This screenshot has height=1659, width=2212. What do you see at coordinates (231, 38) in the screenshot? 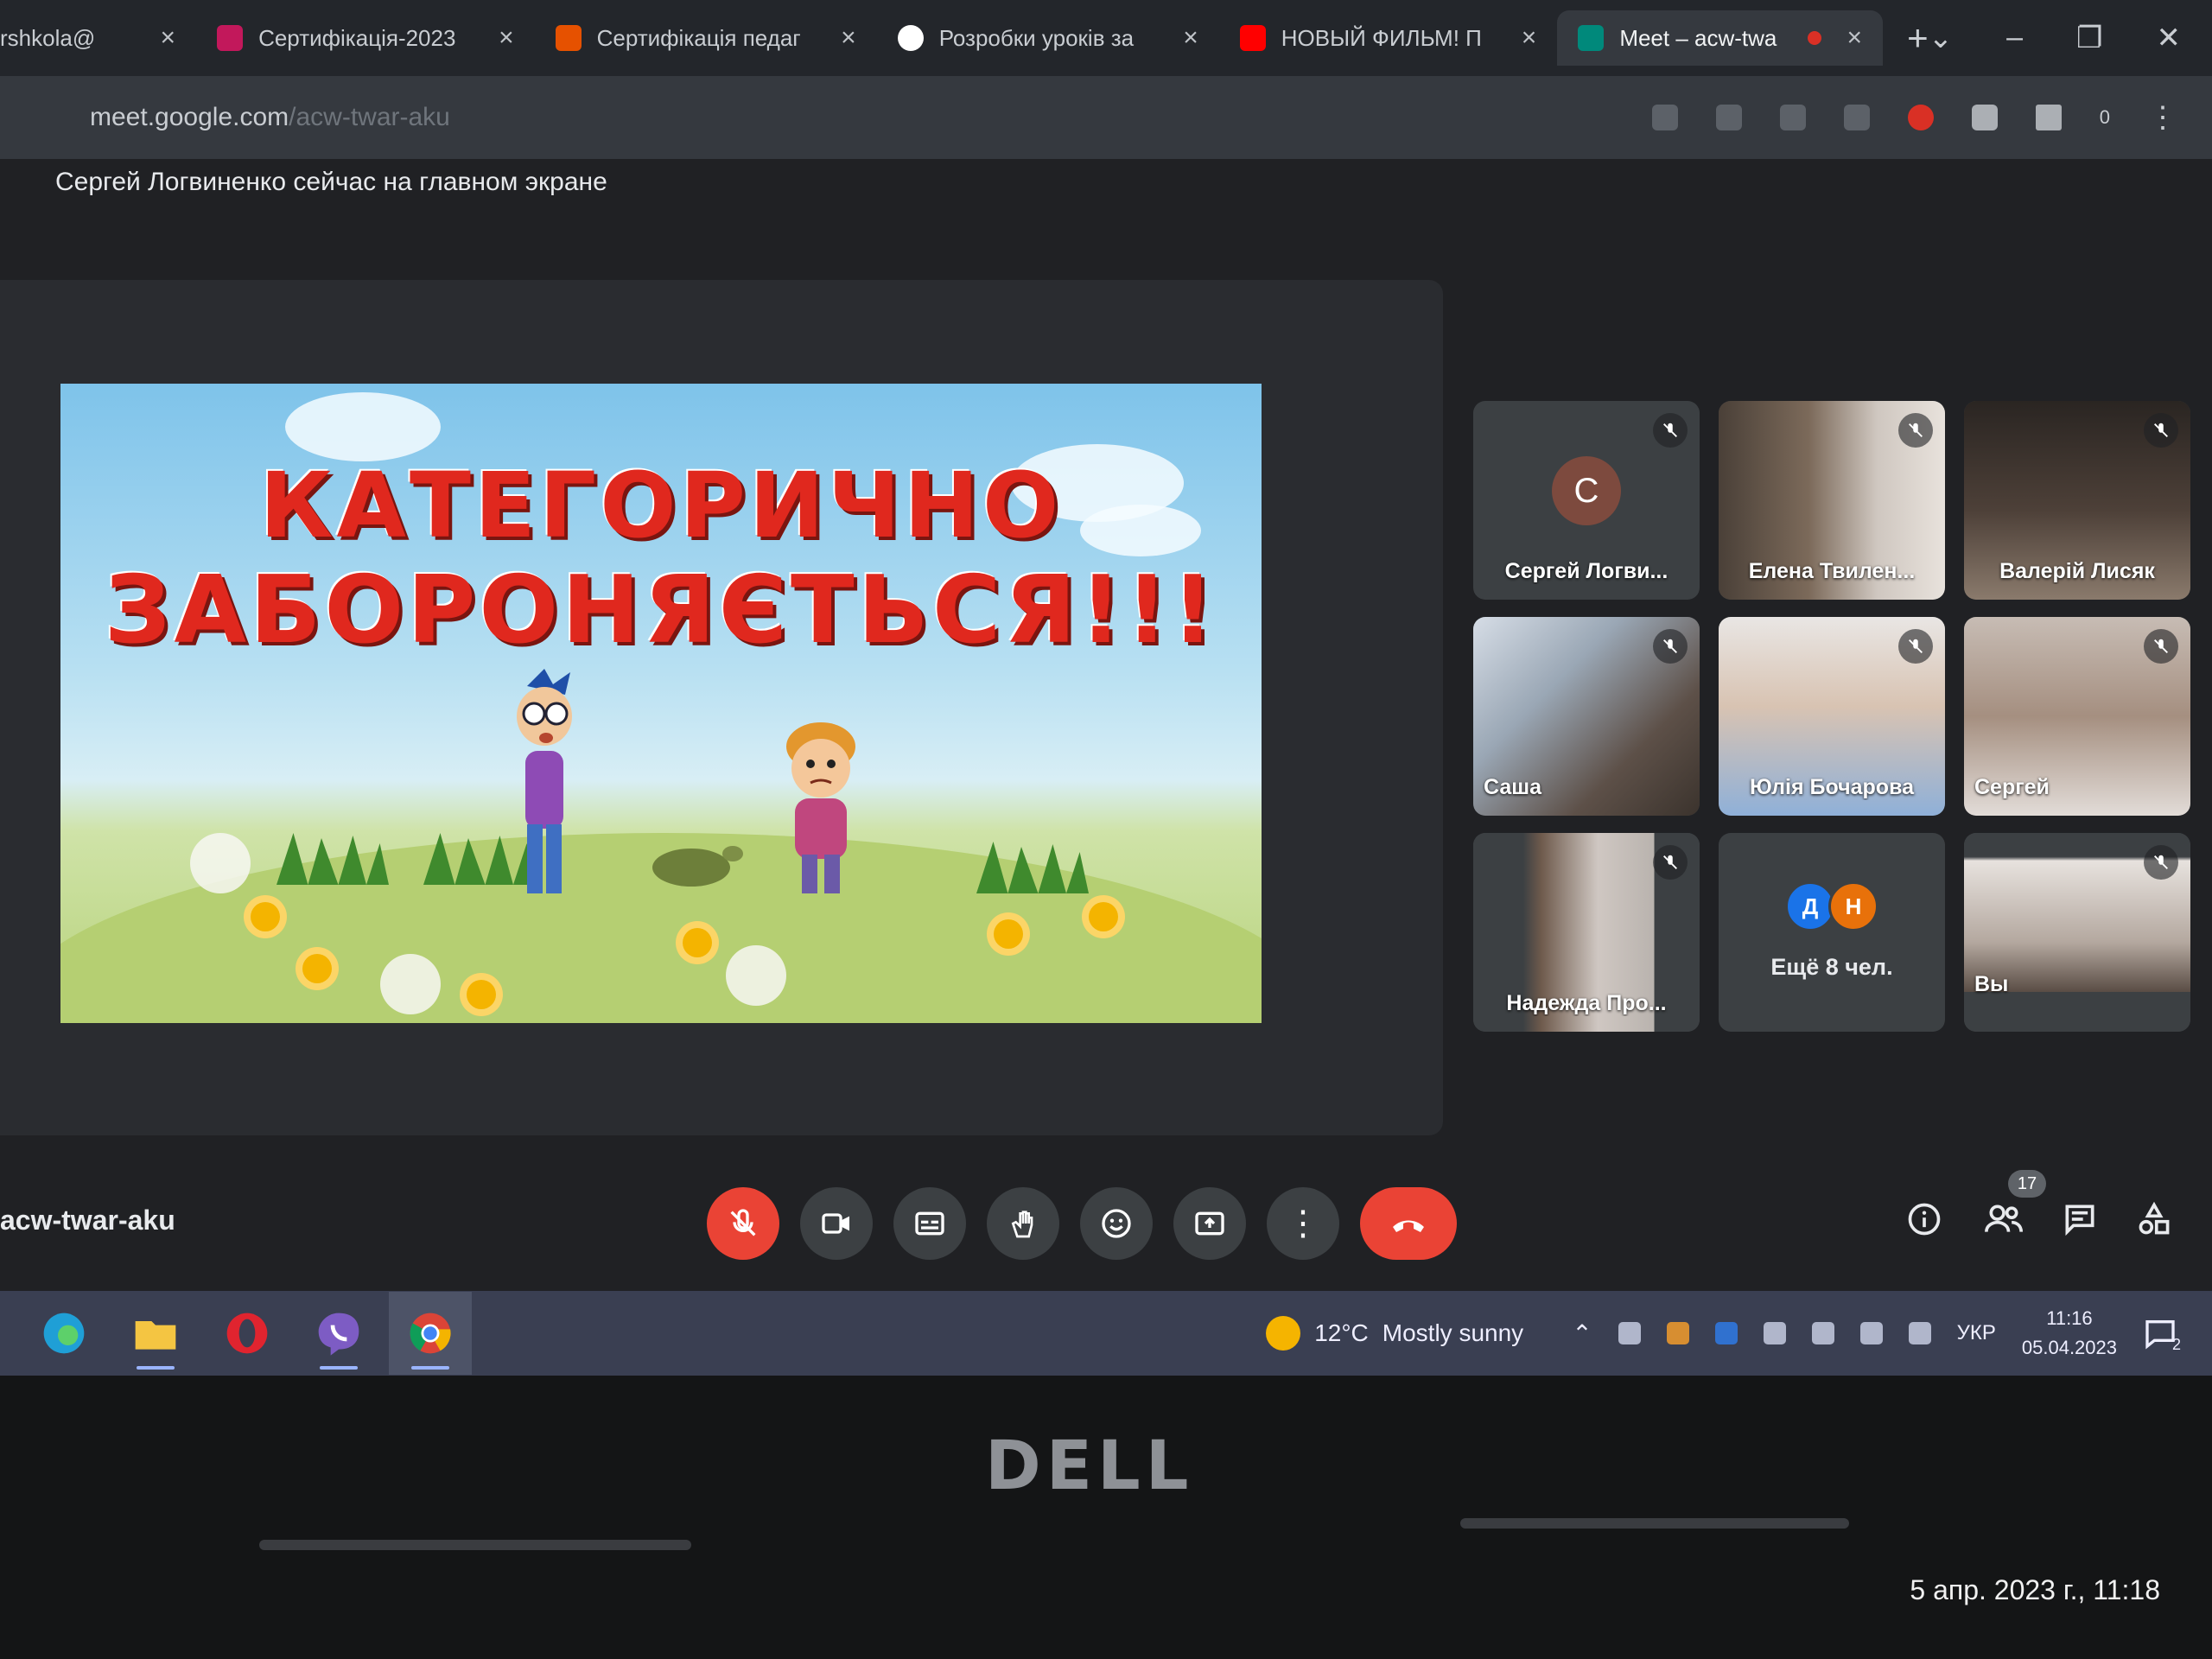
I see `forms-icon` at bounding box center [231, 38].